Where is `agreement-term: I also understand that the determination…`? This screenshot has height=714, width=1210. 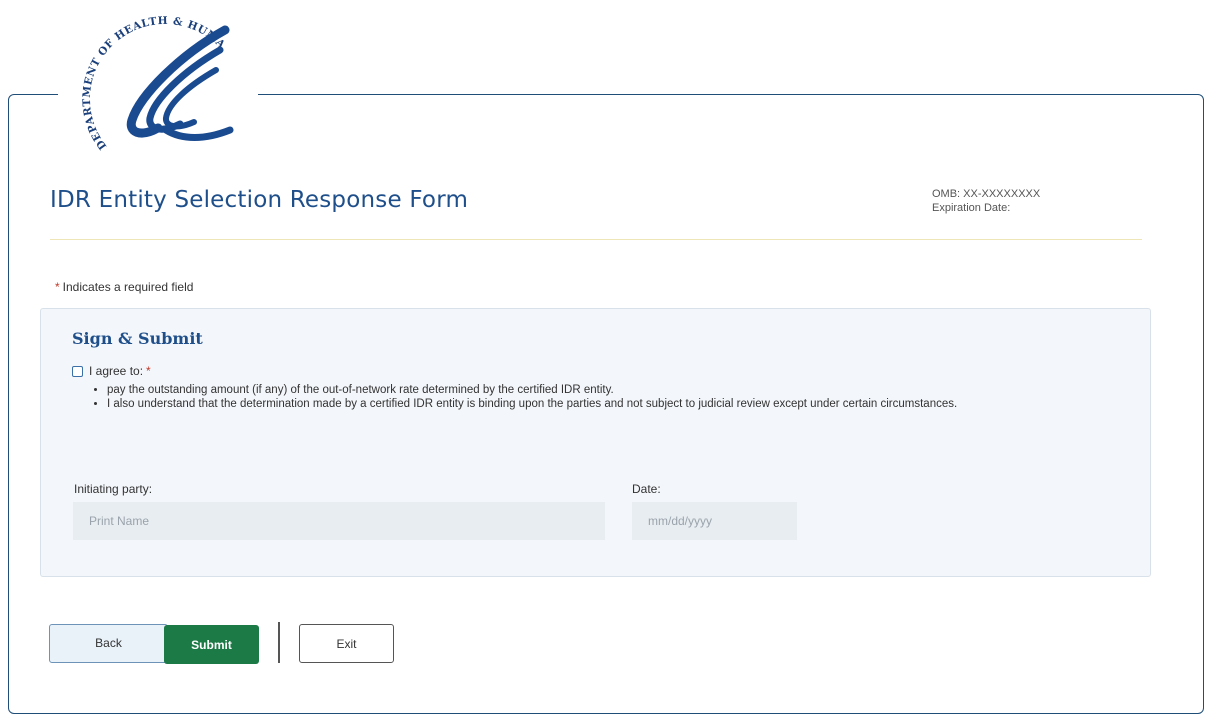
agreement-term: I also understand that the determination… is located at coordinates (587, 404).